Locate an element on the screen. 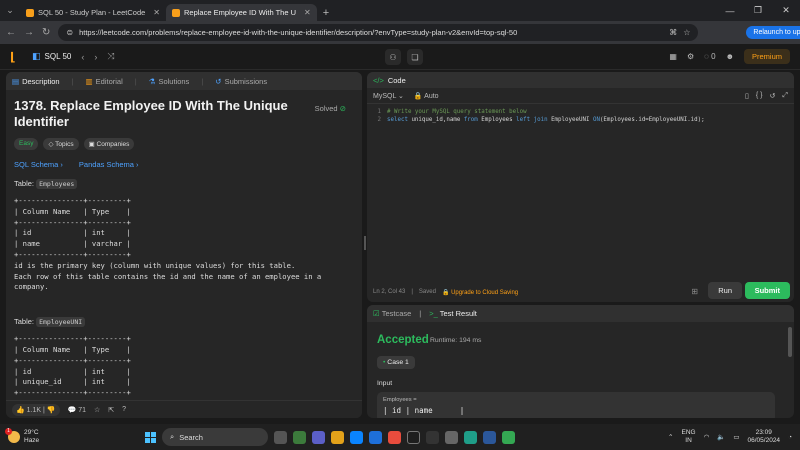 Image resolution: width=800 pixels, height=450 pixels. reset-icon: ↺ is located at coordinates (773, 96).